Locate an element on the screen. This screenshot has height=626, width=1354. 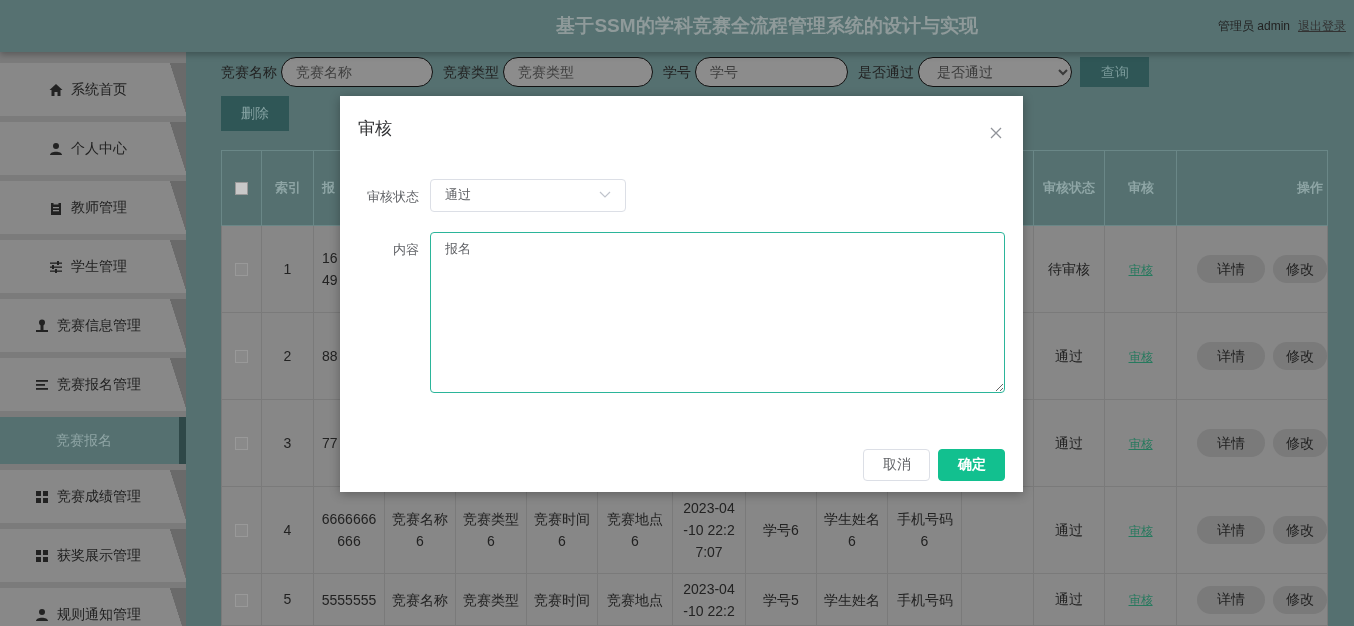
sidebar-subitem: 竞赛报名 is located at coordinates (93, 440).